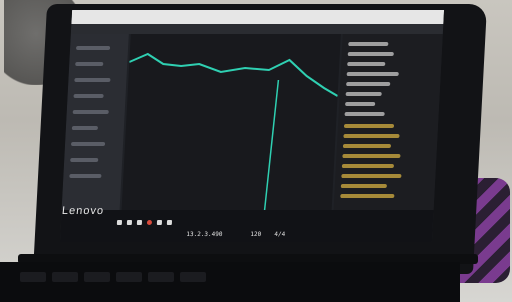 The width and height of the screenshot is (512, 302). Describe the element at coordinates (159, 222) in the screenshot. I see `next-frame-icon` at that location.